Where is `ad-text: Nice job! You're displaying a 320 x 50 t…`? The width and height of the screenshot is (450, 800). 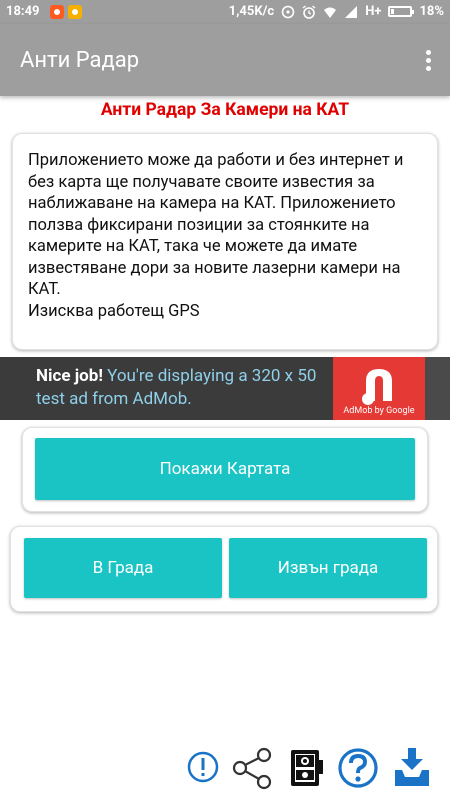
ad-text: Nice job! You're displaying a 320 x 50 t… is located at coordinates (186, 388).